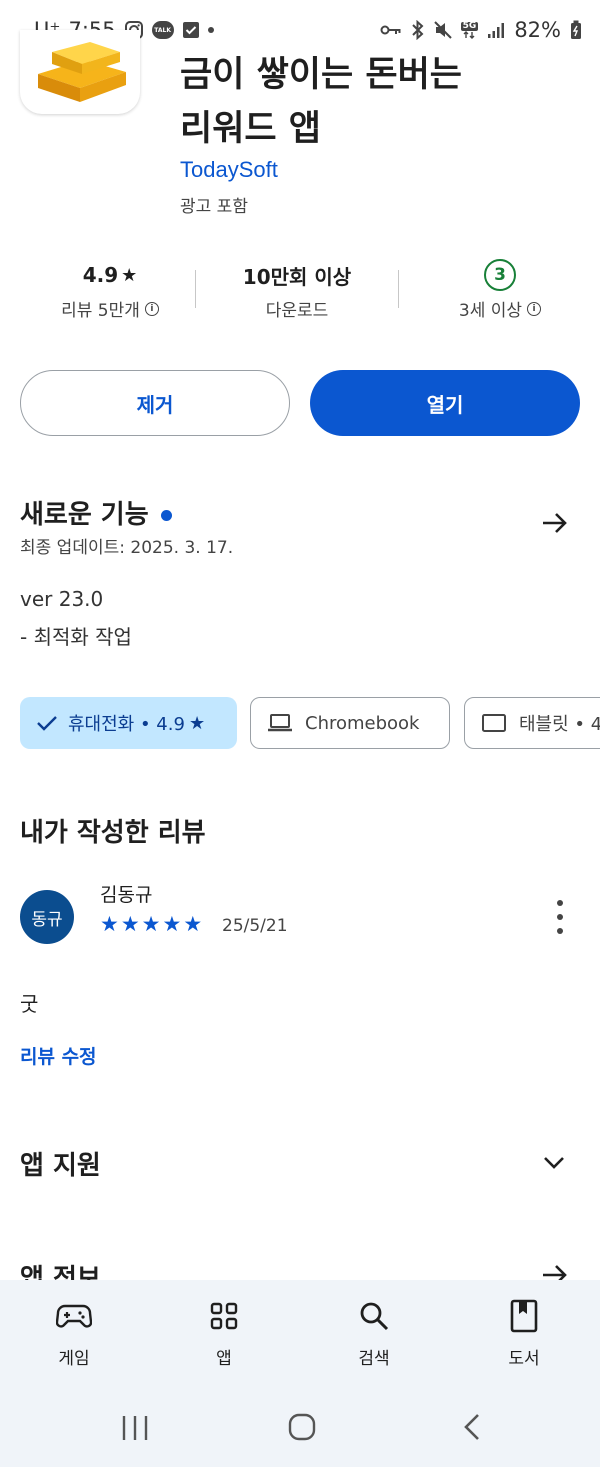 The image size is (600, 1467). I want to click on nav-apps: 앱, so click(224, 1332).